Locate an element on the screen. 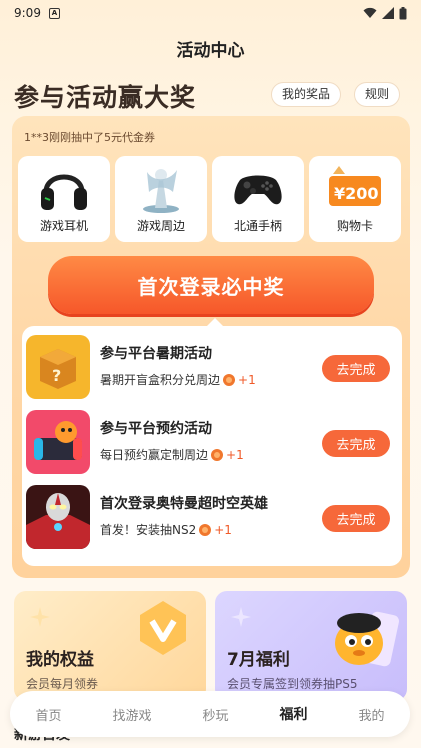  nav-item-home: 首页 is located at coordinates (48, 714).